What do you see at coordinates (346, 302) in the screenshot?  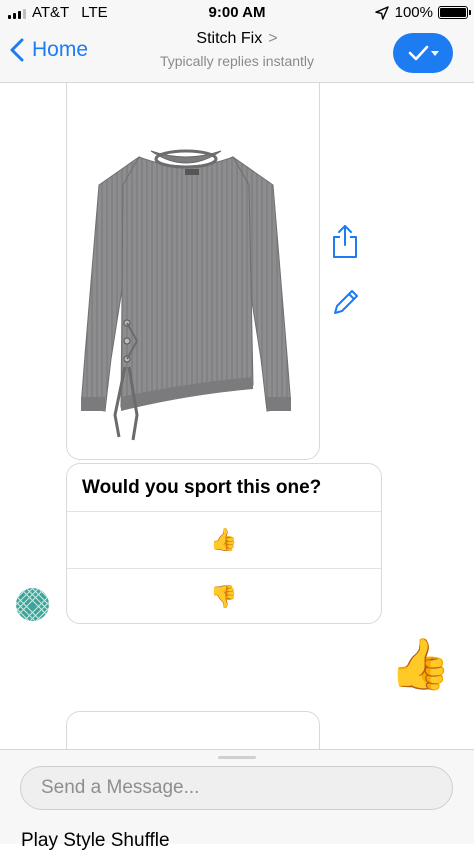 I see `edit-pencil-icon` at bounding box center [346, 302].